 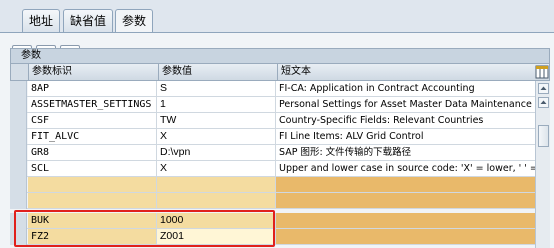 I want to click on tab-parameters-label: 参数, so click(x=133, y=21).